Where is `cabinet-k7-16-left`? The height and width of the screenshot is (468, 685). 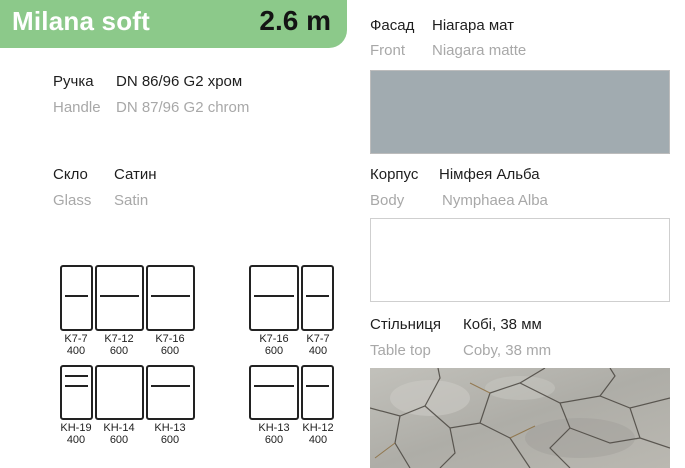
cabinet-k7-16-left is located at coordinates (170, 298).